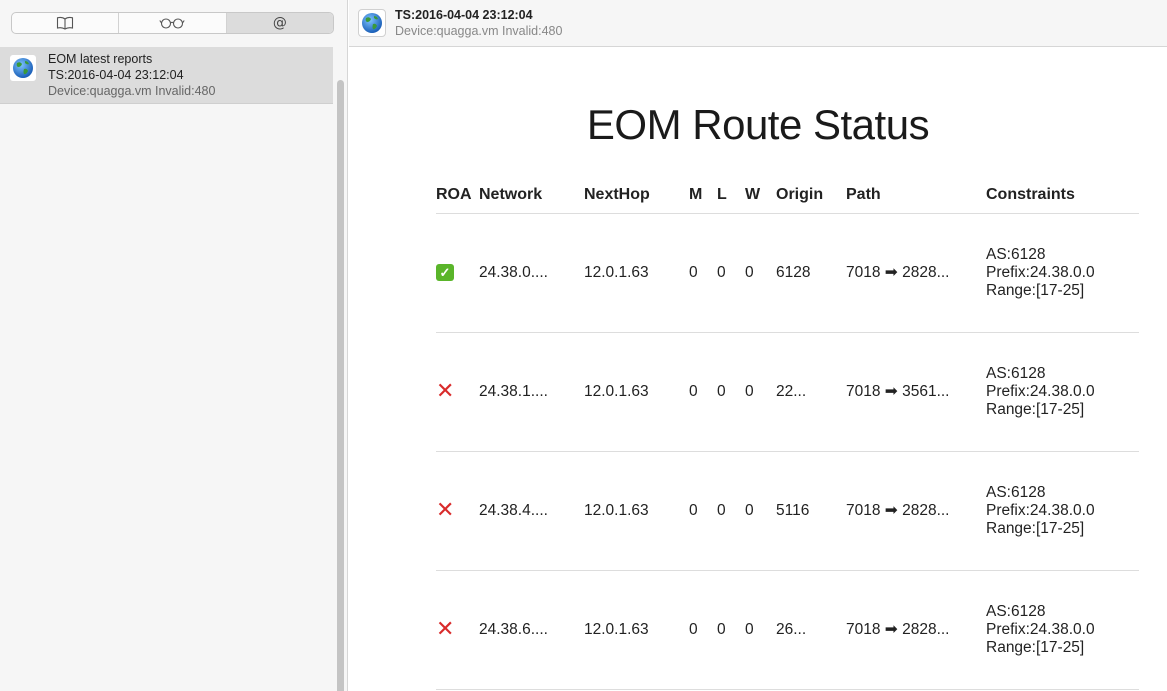 This screenshot has height=691, width=1167. What do you see at coordinates (531, 196) in the screenshot?
I see `column-header-network: Network` at bounding box center [531, 196].